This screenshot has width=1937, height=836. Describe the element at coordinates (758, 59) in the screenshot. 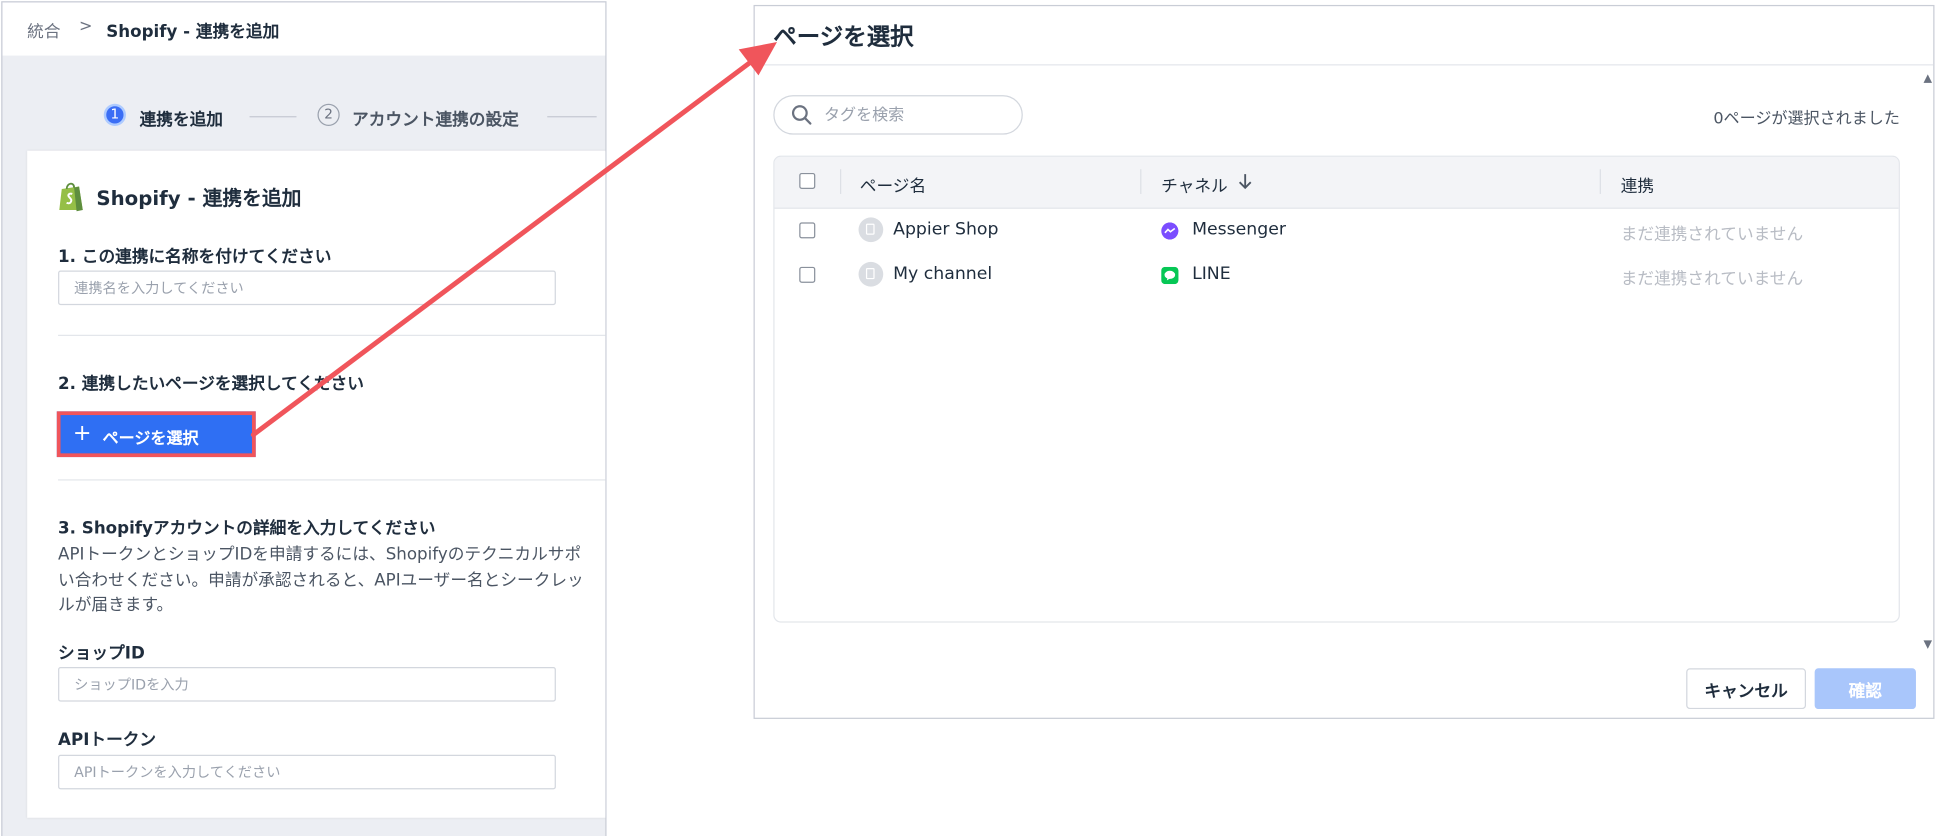

I see `callout-arrow-head` at that location.